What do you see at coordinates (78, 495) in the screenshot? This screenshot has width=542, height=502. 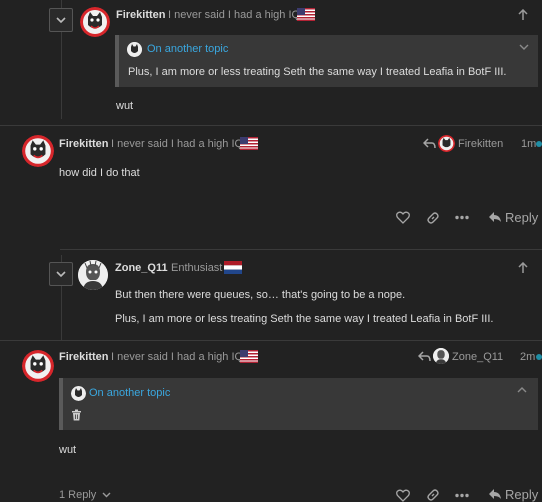 I see `replies-label: 1 Reply` at bounding box center [78, 495].